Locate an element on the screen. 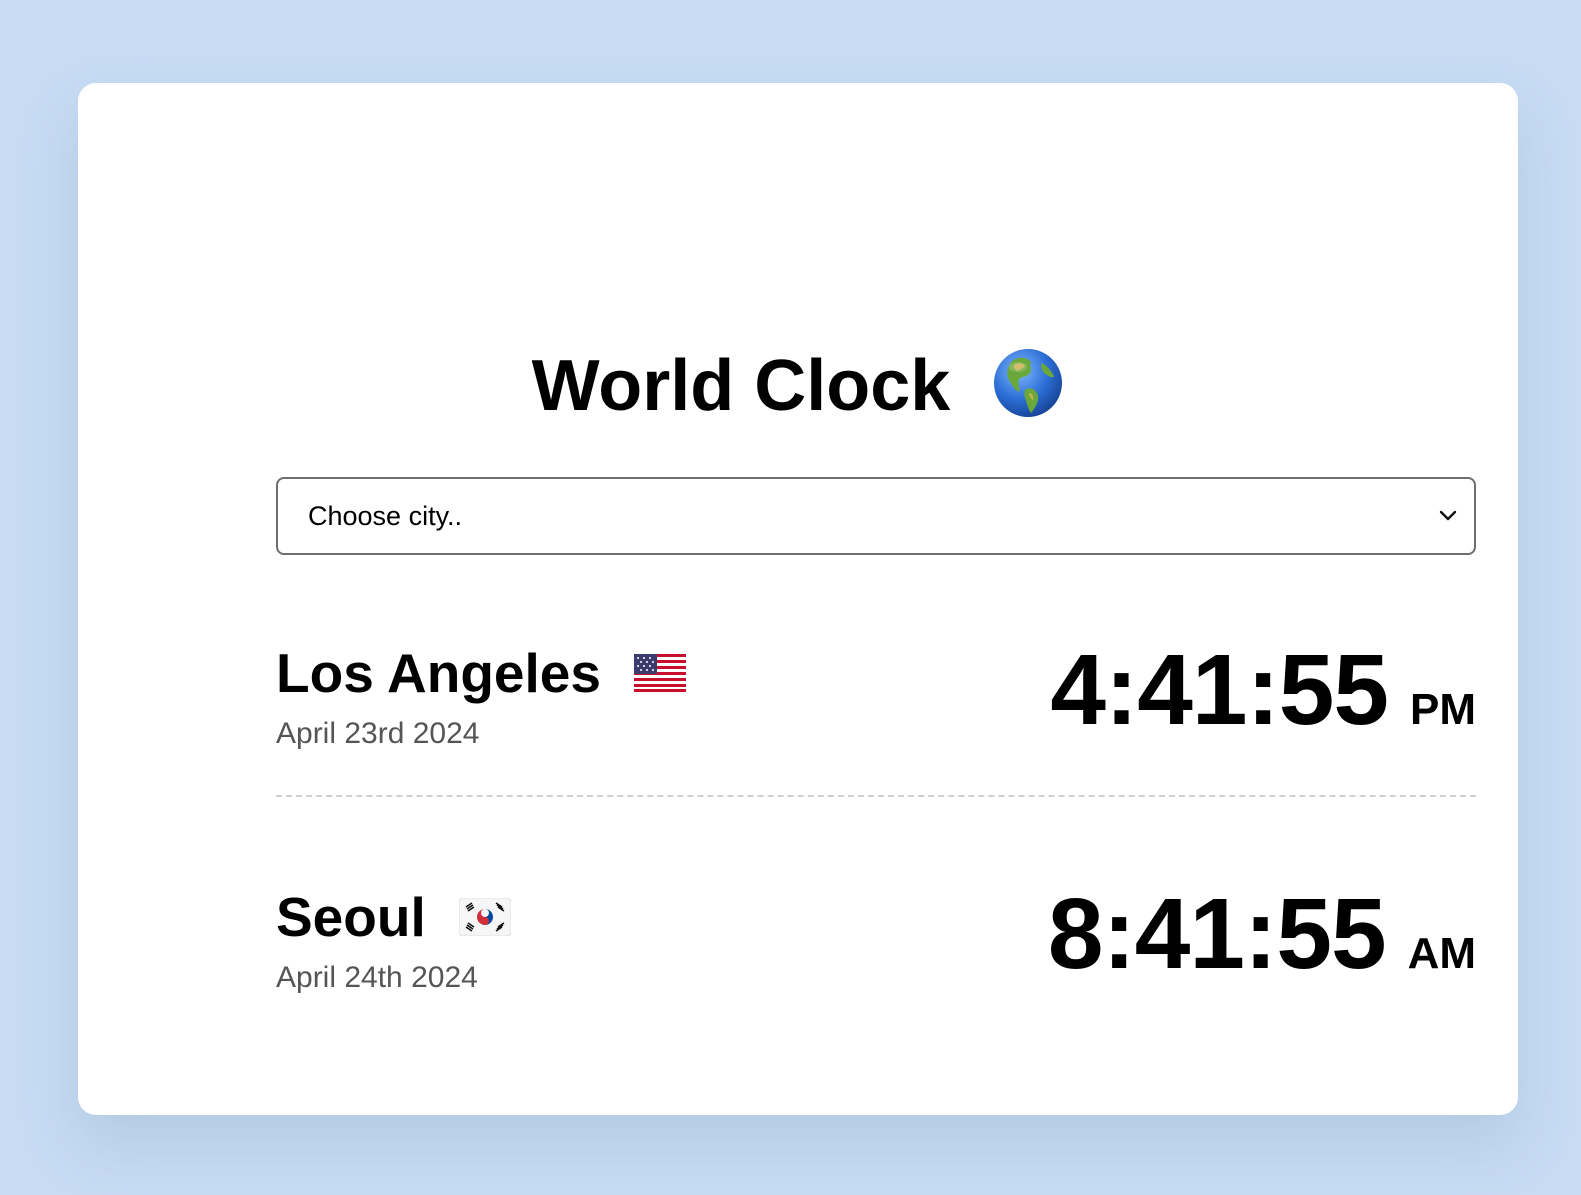 This screenshot has height=1195, width=1581. time-value: 4:41:55 is located at coordinates (1219, 690).